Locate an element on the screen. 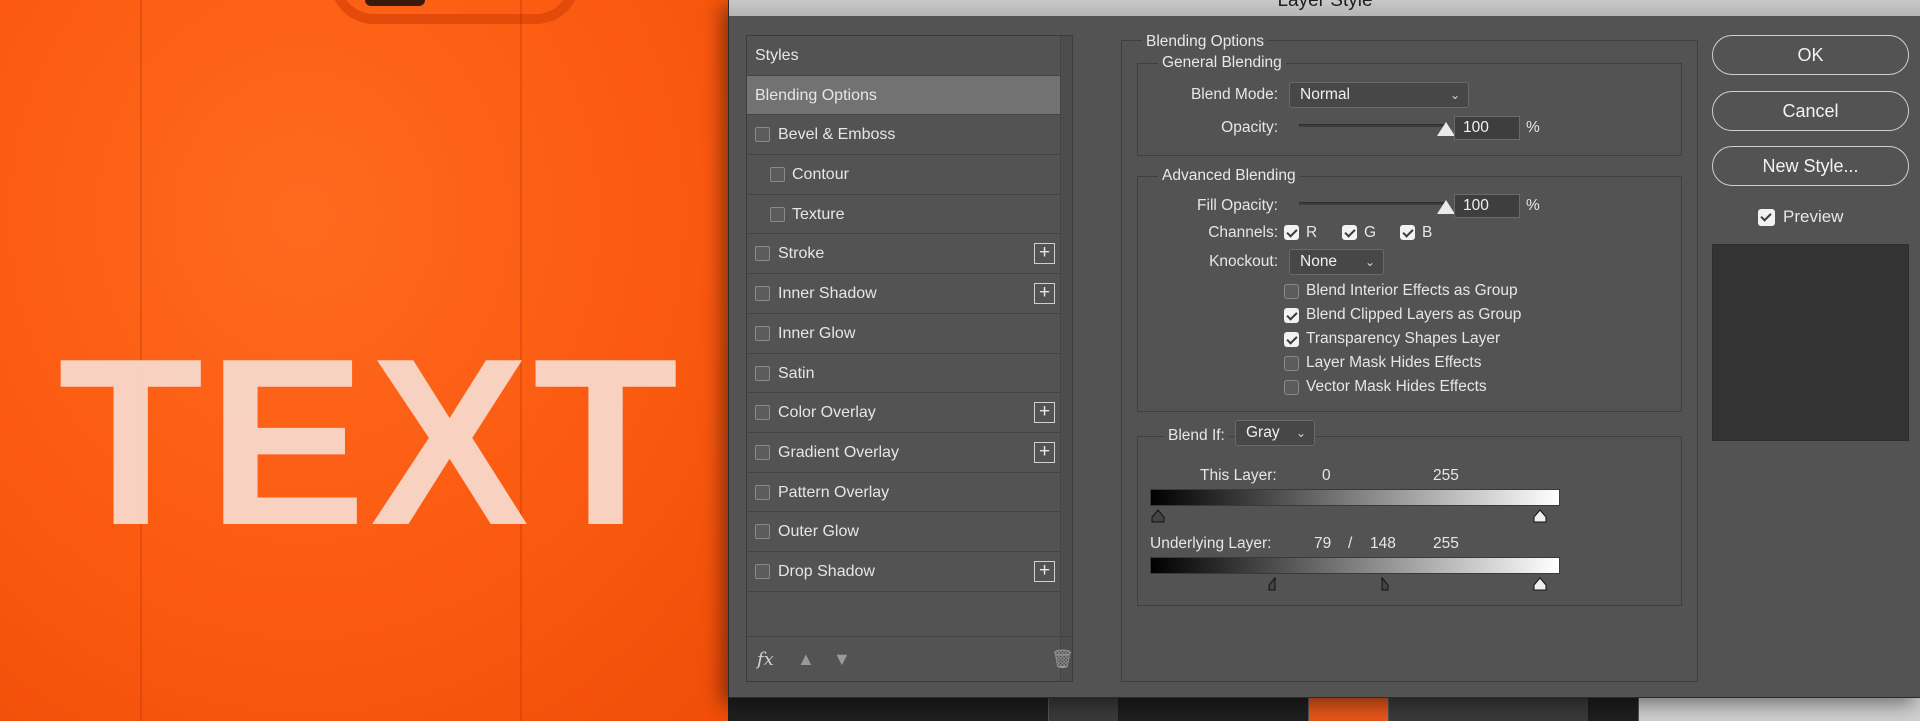 This screenshot has width=1920, height=721. preview-checkbox is located at coordinates (1766, 217).